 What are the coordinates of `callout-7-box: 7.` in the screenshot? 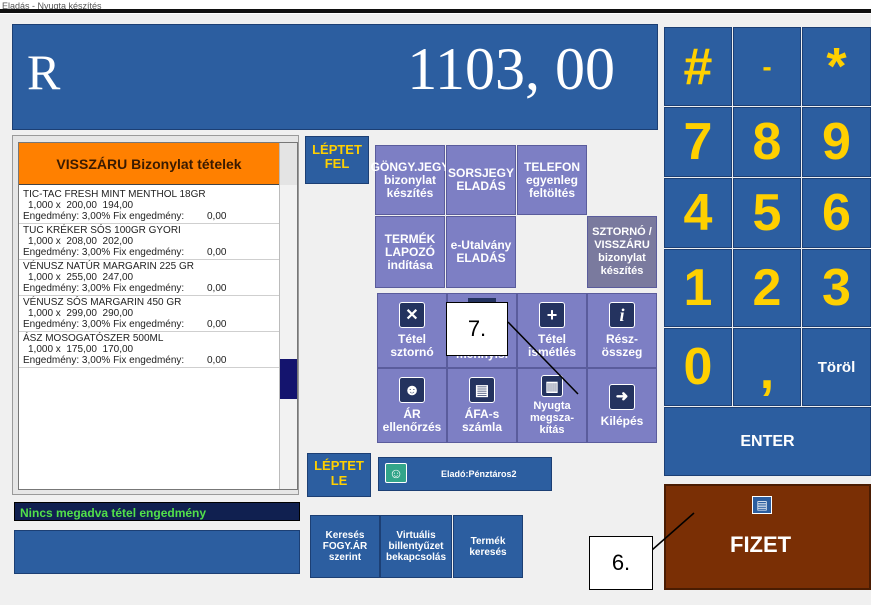 It's located at (477, 329).